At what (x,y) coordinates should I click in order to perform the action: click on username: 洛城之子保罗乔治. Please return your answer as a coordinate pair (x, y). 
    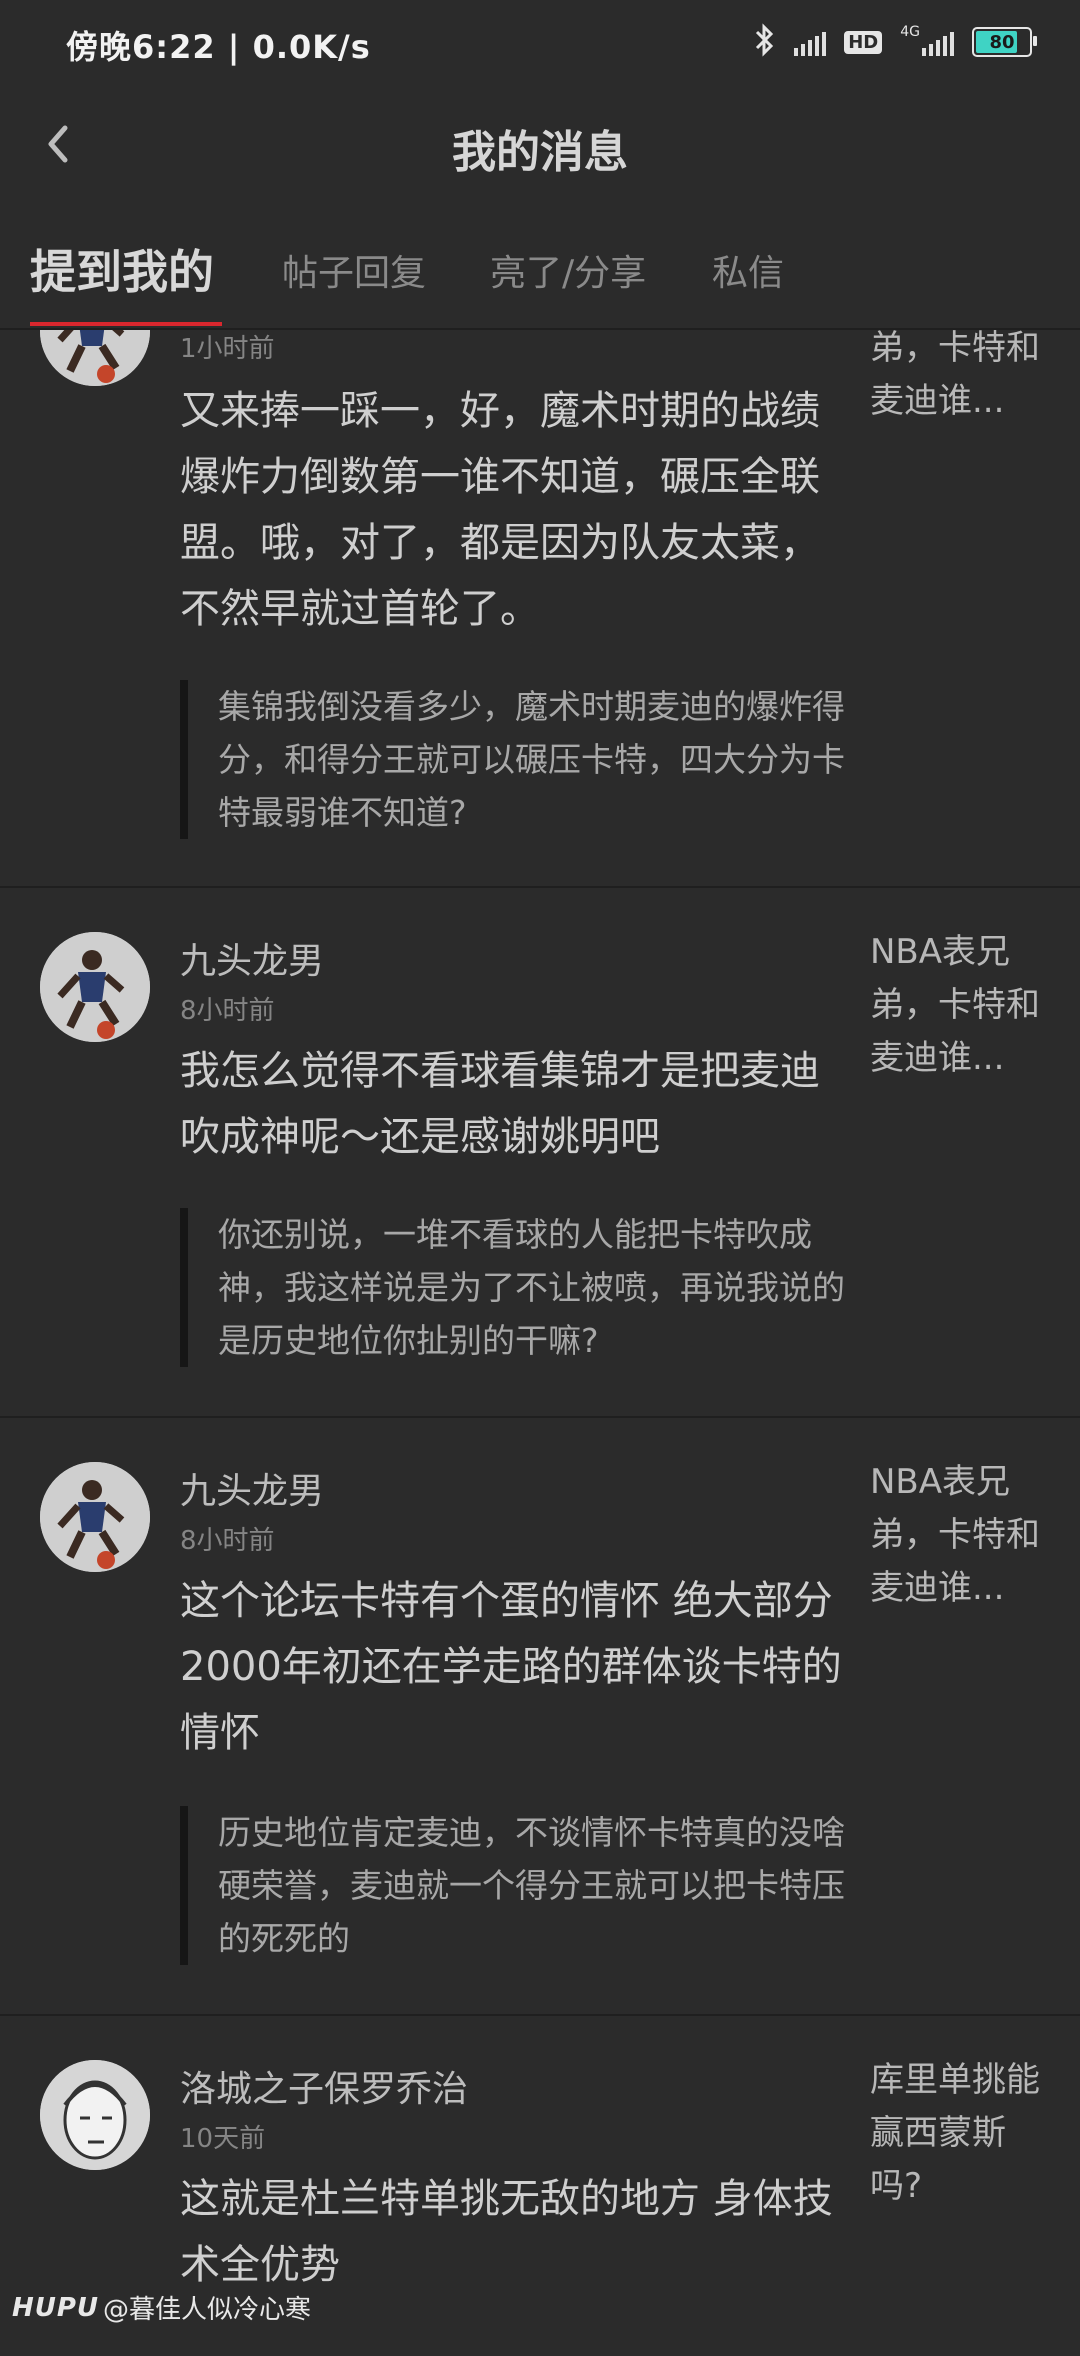
    Looking at the image, I should click on (324, 2086).